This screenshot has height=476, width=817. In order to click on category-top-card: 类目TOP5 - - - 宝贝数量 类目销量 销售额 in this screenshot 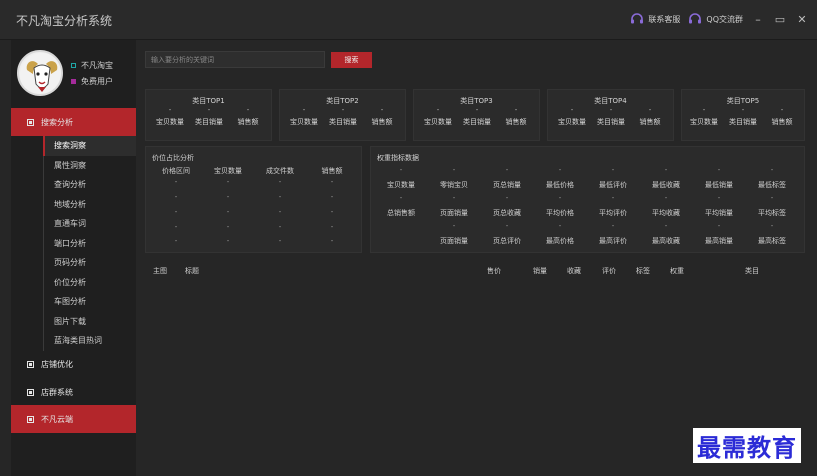, I will do `click(743, 115)`.